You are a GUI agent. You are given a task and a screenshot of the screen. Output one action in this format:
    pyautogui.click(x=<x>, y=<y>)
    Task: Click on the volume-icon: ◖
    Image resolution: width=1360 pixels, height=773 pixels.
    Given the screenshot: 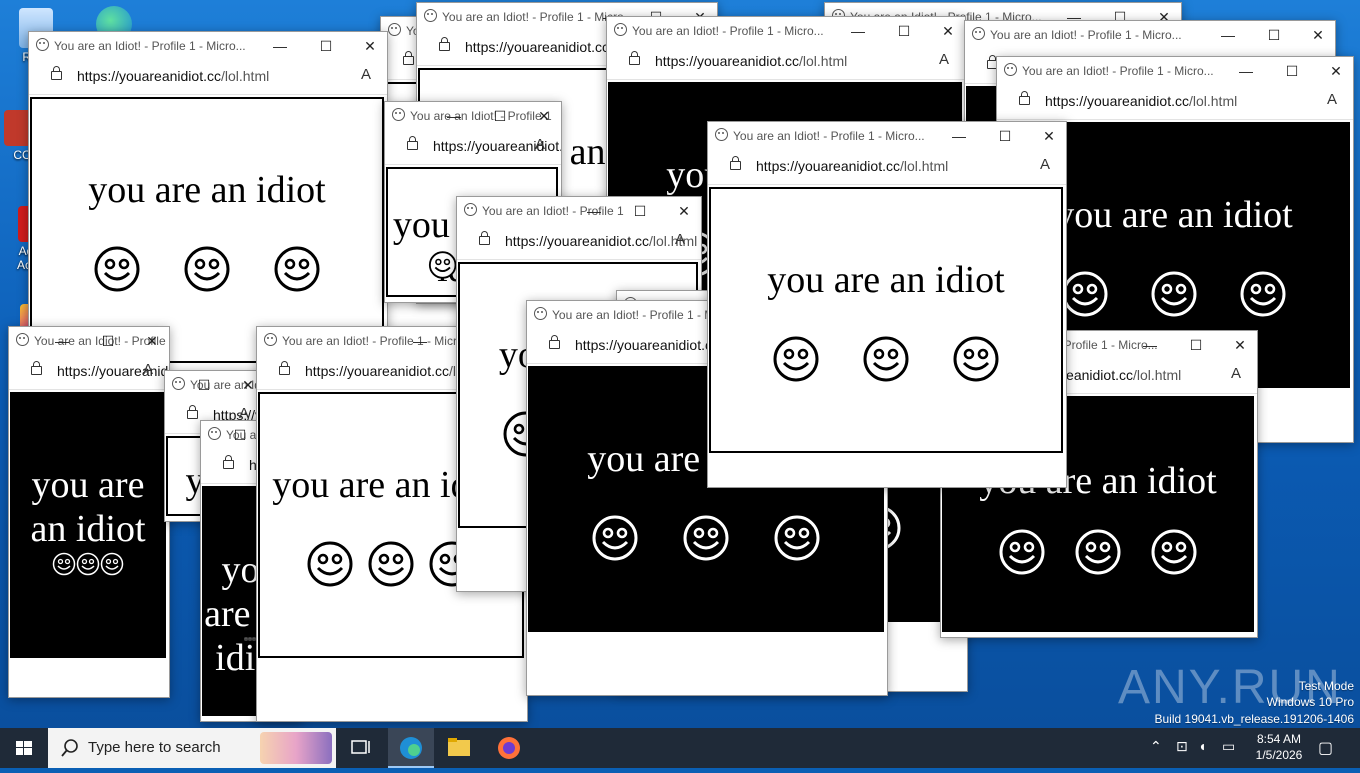 What is the action you would take?
    pyautogui.click(x=1202, y=746)
    